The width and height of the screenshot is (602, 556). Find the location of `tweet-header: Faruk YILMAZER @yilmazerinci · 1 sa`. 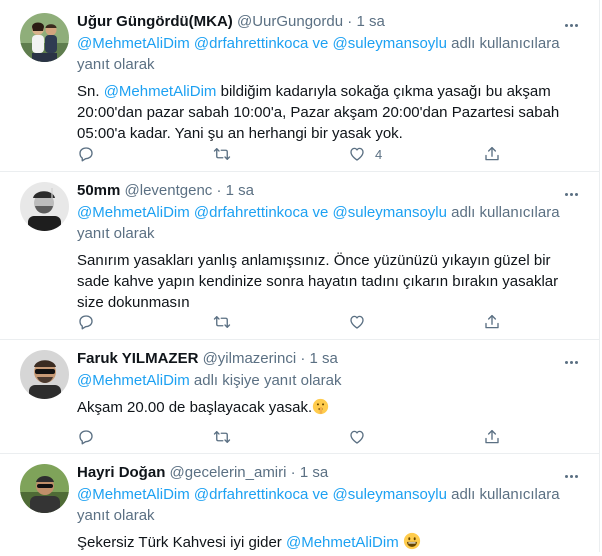

tweet-header: Faruk YILMAZER @yilmazerinci · 1 sa is located at coordinates (329, 359).